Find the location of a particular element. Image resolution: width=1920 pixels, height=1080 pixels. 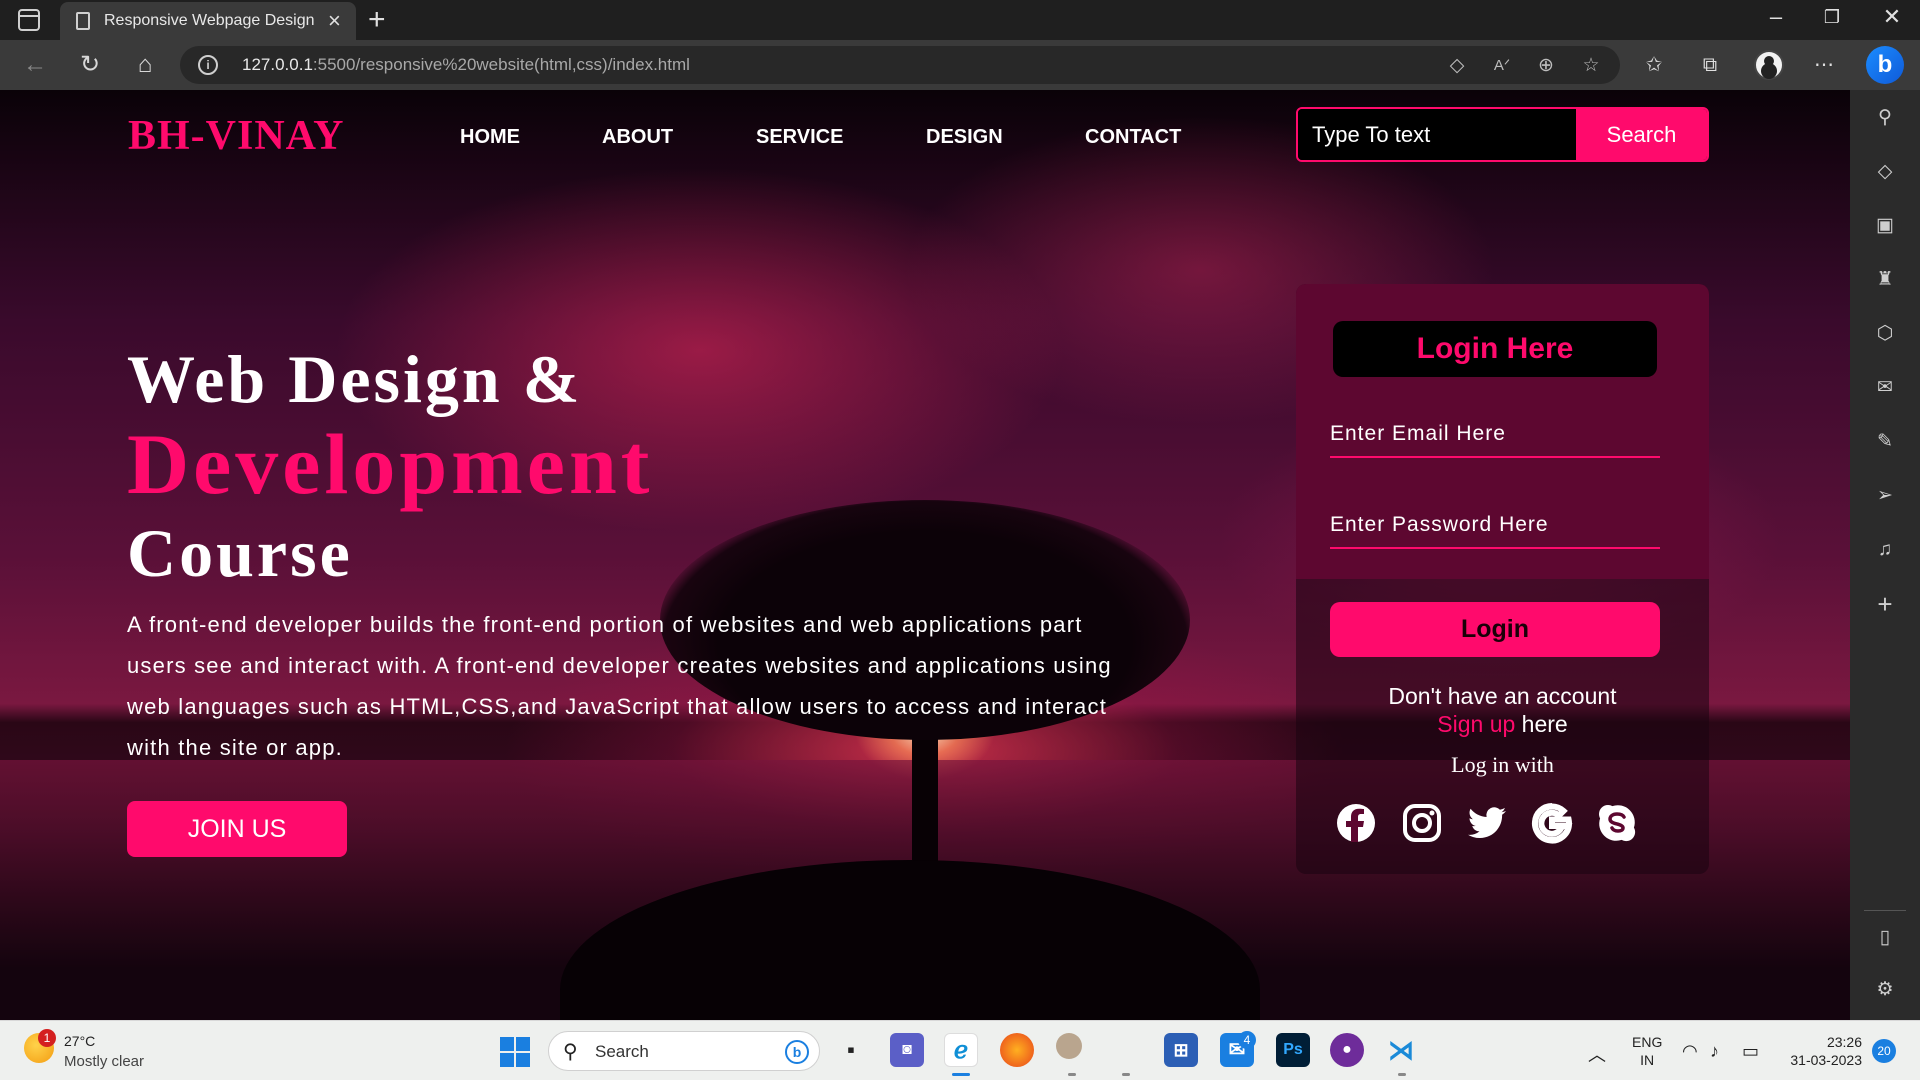

page-icon is located at coordinates (83, 21).